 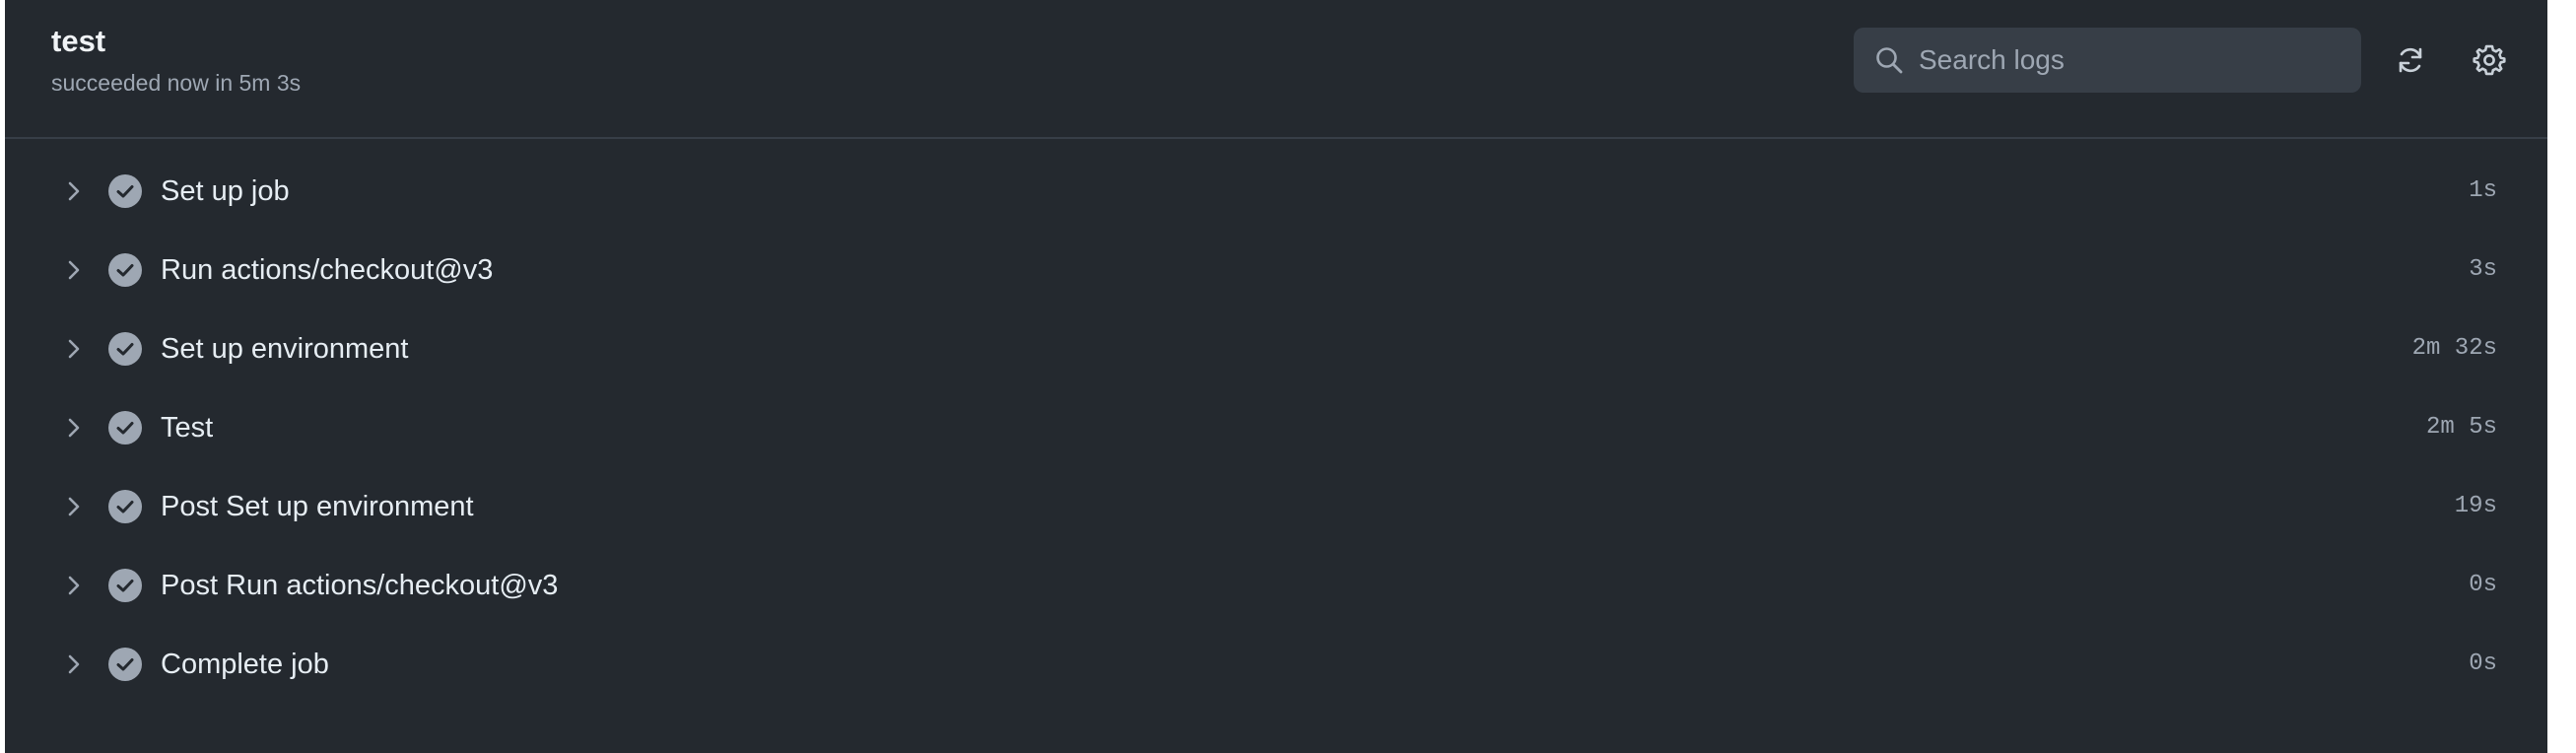 What do you see at coordinates (317, 506) in the screenshot?
I see `step-name: Post Set up environment` at bounding box center [317, 506].